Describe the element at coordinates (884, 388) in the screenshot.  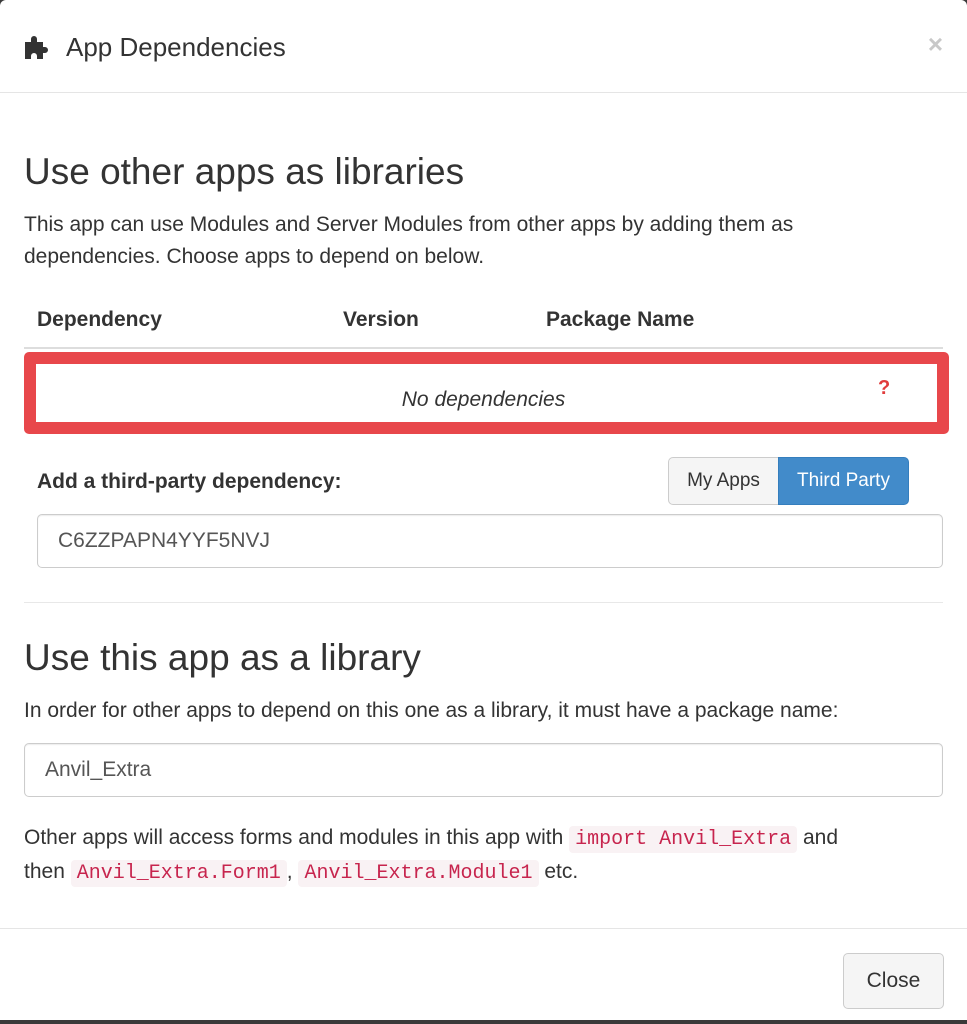
I see `question-mark-icon: ?` at that location.